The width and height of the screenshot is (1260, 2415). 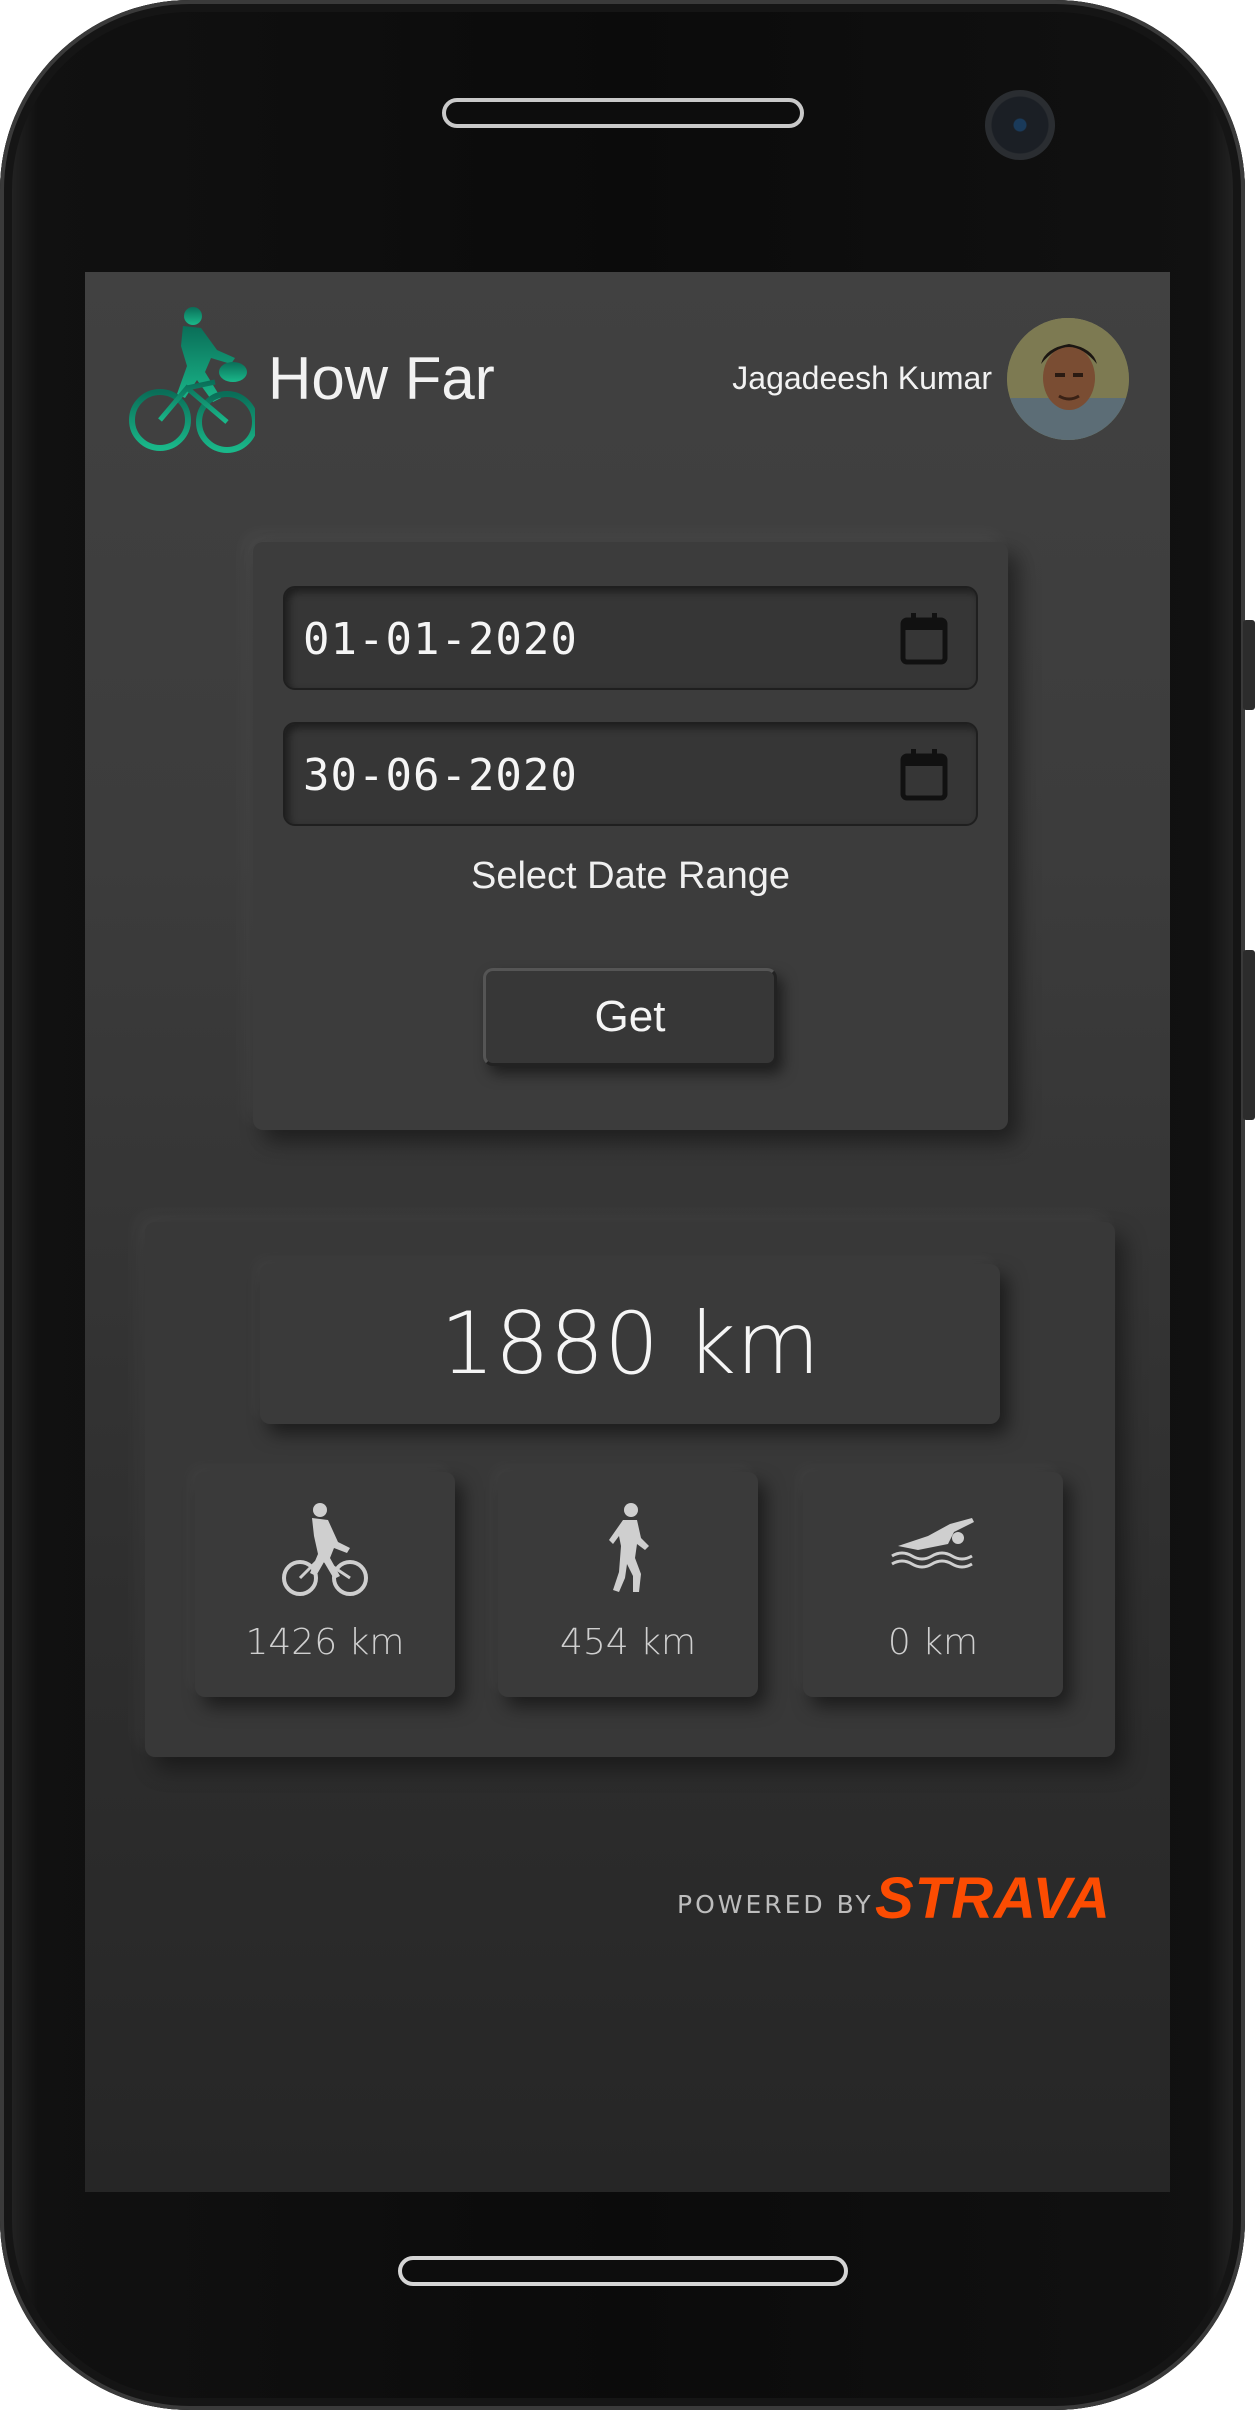 I want to click on start-date-input: 01-01-2020, so click(x=630, y=638).